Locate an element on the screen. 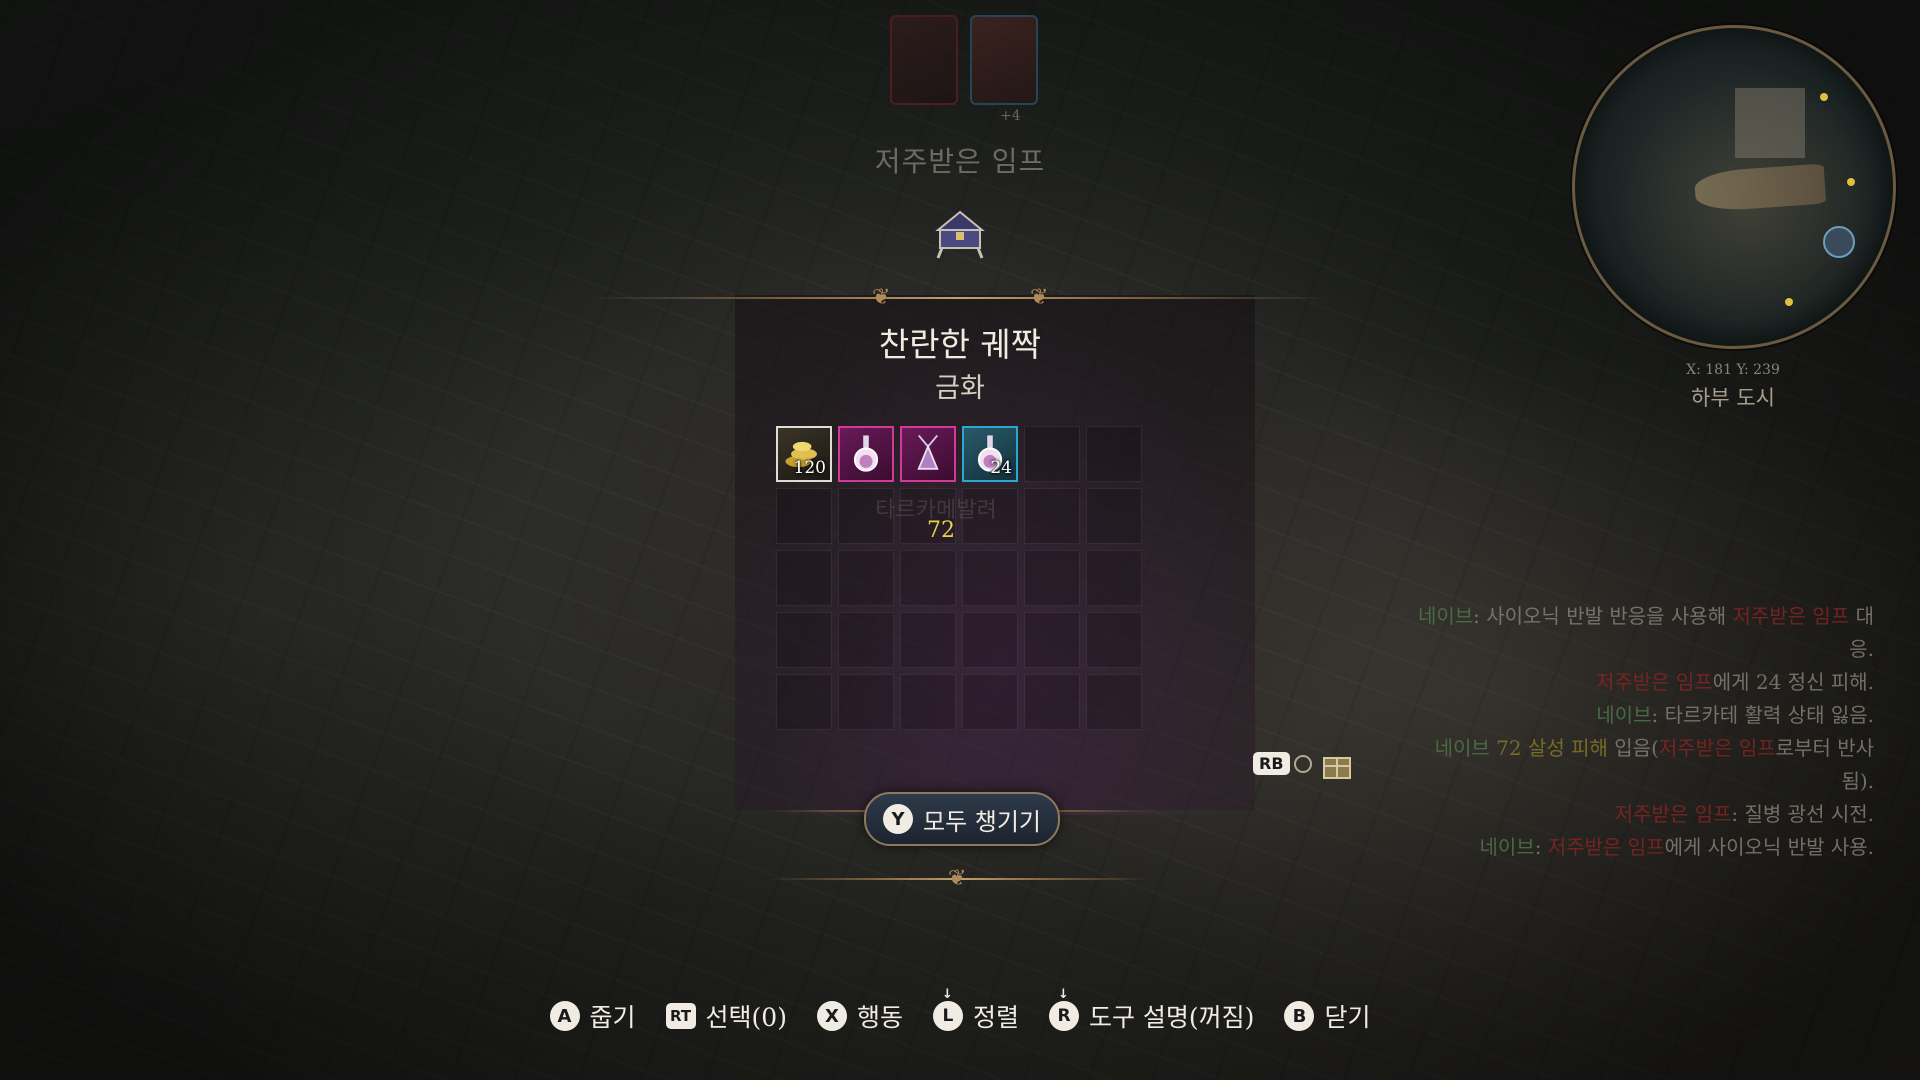  loot-slot: 24 is located at coordinates (990, 454).